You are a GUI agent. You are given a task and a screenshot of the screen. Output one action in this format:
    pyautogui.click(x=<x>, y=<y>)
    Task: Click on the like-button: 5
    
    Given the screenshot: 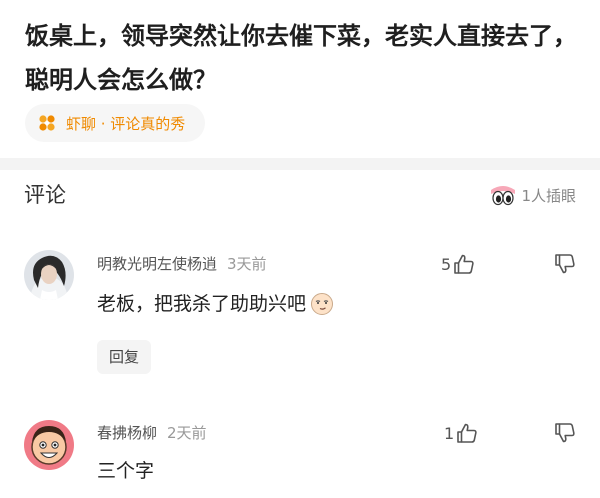 What is the action you would take?
    pyautogui.click(x=458, y=264)
    